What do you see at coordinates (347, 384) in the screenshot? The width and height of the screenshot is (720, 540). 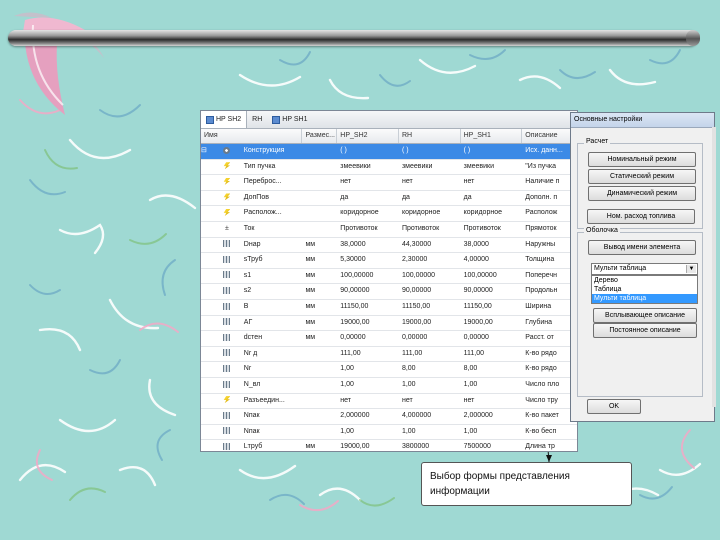 I see `row-value-hp-sh2: 1,00` at bounding box center [347, 384].